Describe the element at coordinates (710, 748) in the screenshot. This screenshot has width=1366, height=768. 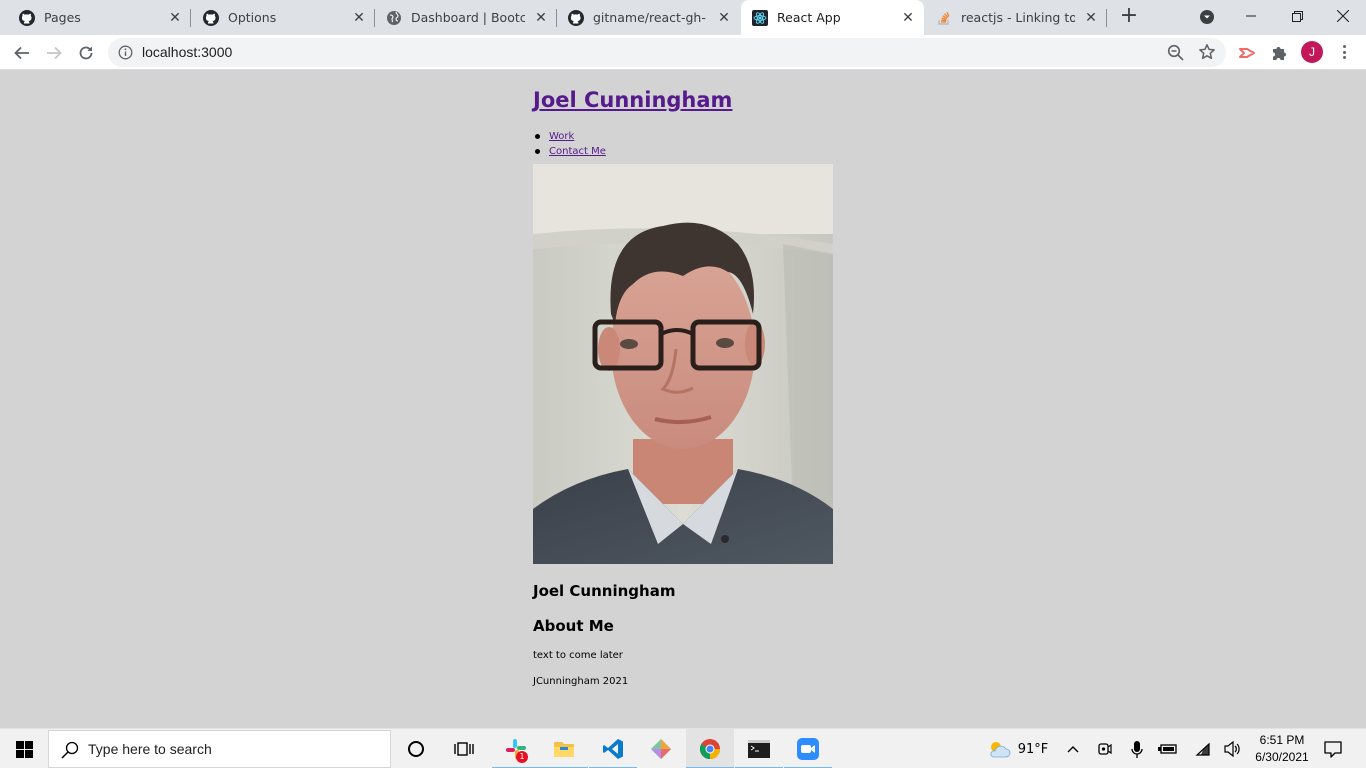
I see `chrome-icon` at that location.